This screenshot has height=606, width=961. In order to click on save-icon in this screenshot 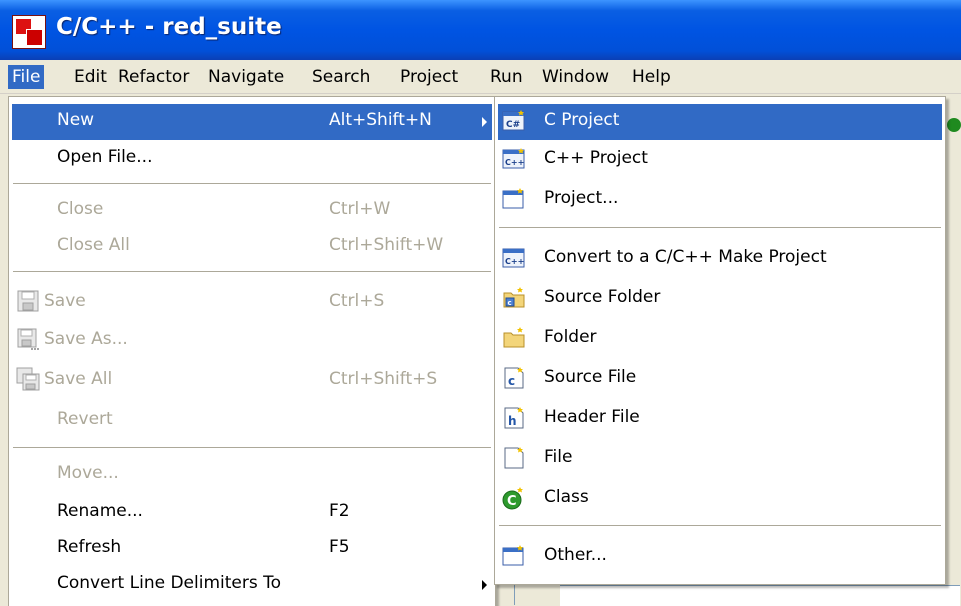, I will do `click(28, 301)`.